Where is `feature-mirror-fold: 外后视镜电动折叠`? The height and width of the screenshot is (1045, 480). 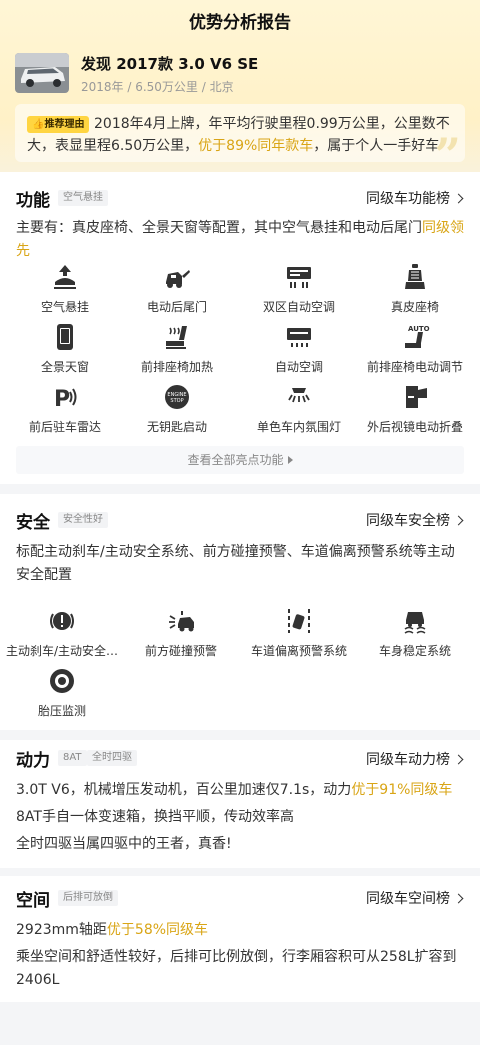
feature-mirror-fold: 外后视镜电动折叠 is located at coordinates (415, 408).